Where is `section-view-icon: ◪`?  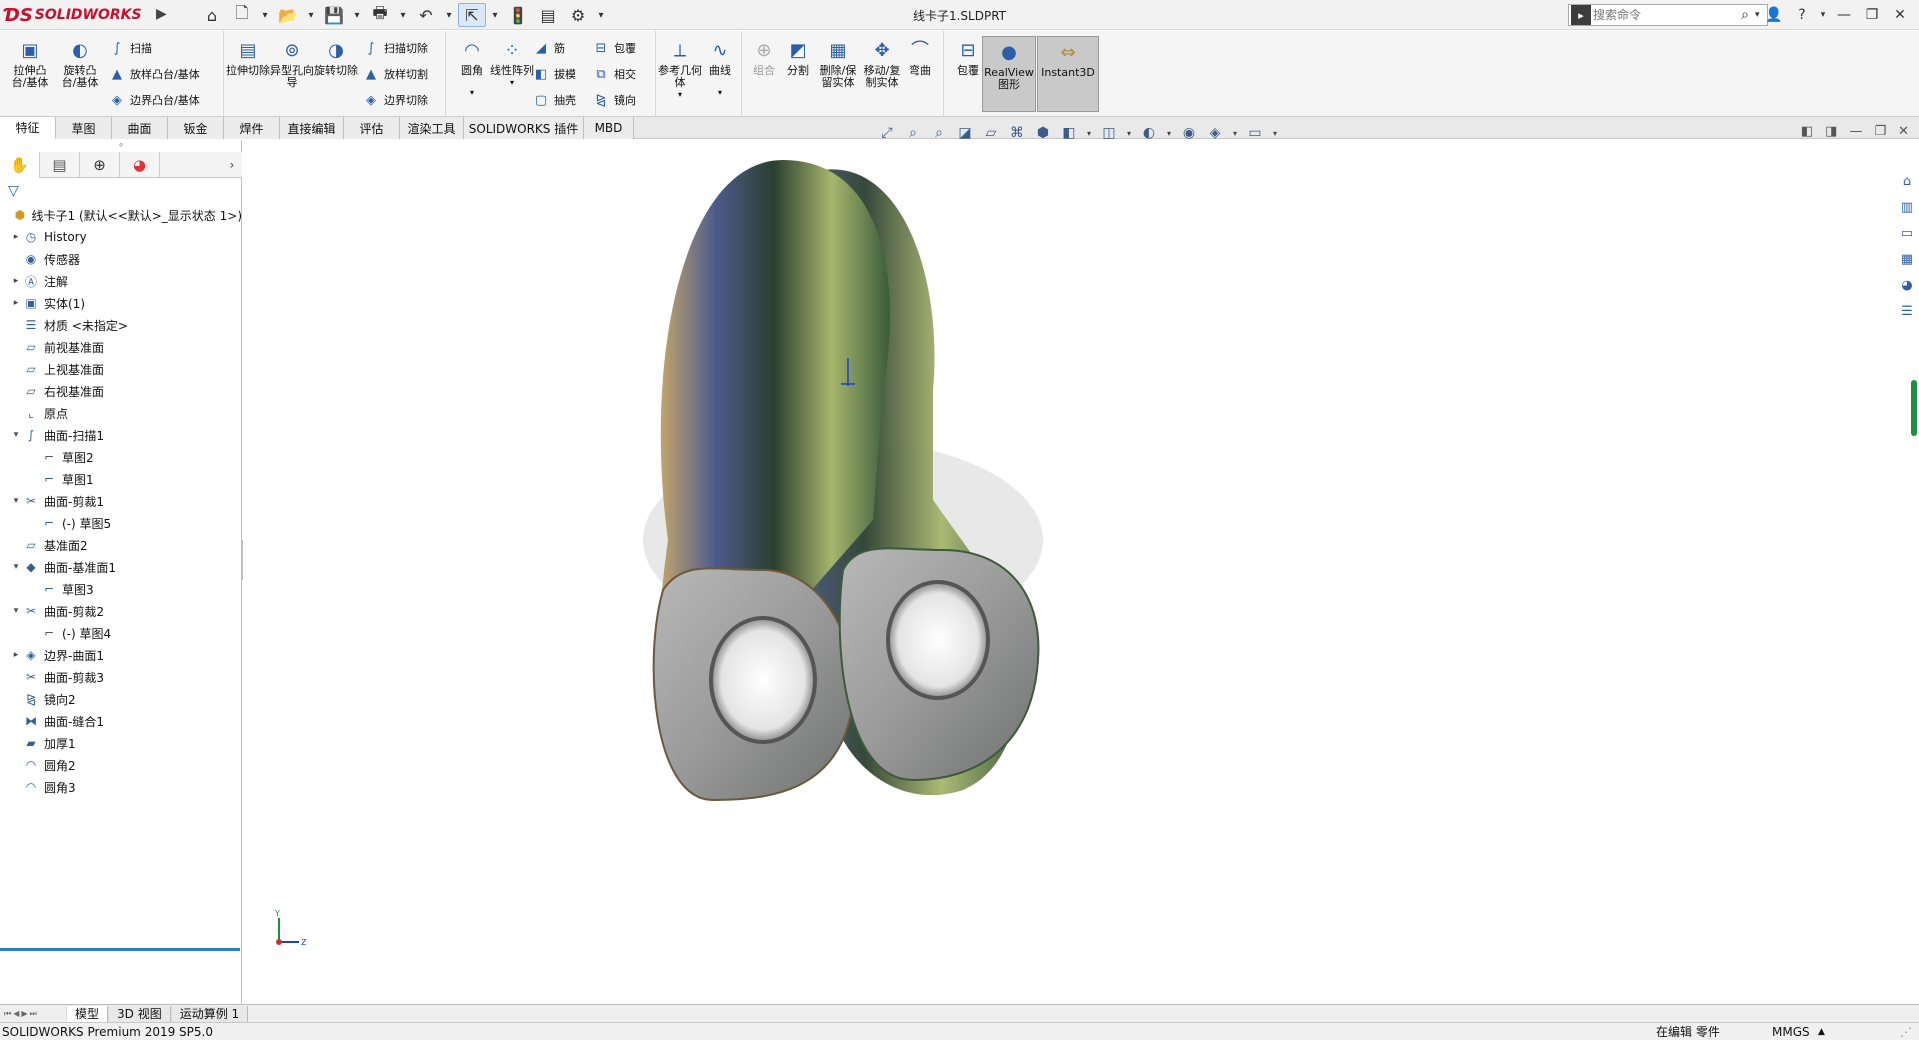 section-view-icon: ◪ is located at coordinates (965, 133).